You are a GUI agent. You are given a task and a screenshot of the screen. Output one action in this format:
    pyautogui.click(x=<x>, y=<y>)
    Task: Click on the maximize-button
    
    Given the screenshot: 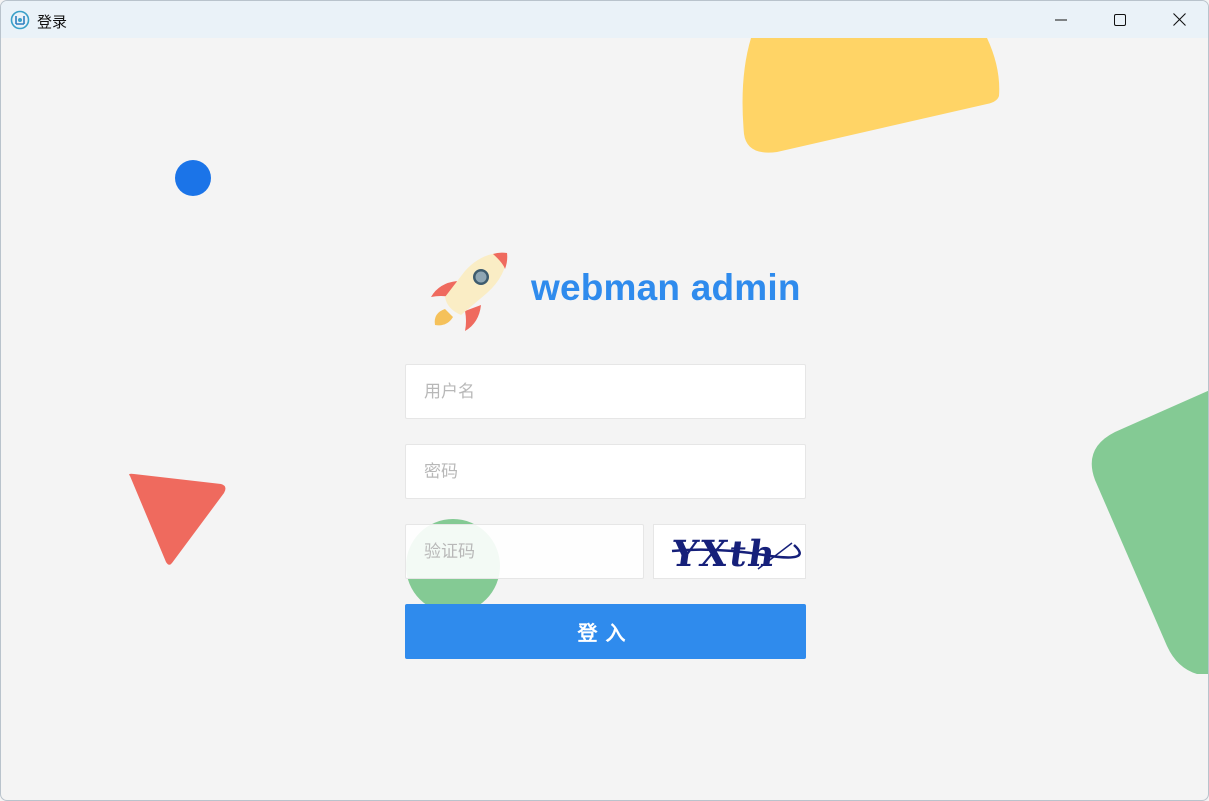 What is the action you would take?
    pyautogui.click(x=1120, y=19)
    